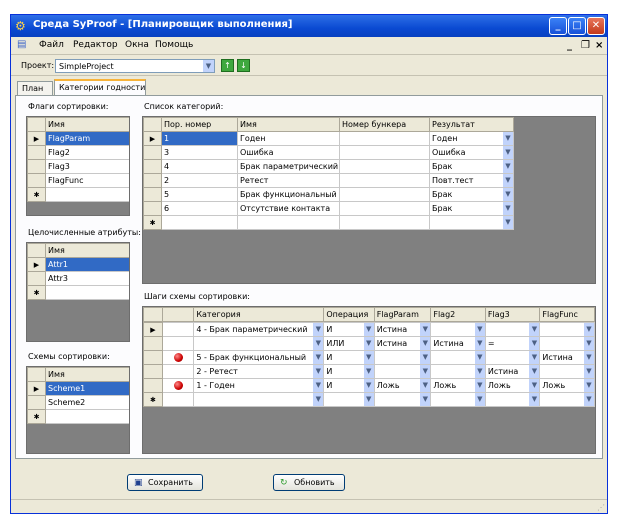 This screenshot has height=520, width=620. What do you see at coordinates (95, 45) in the screenshot?
I see `menu-editor: Редактор` at bounding box center [95, 45].